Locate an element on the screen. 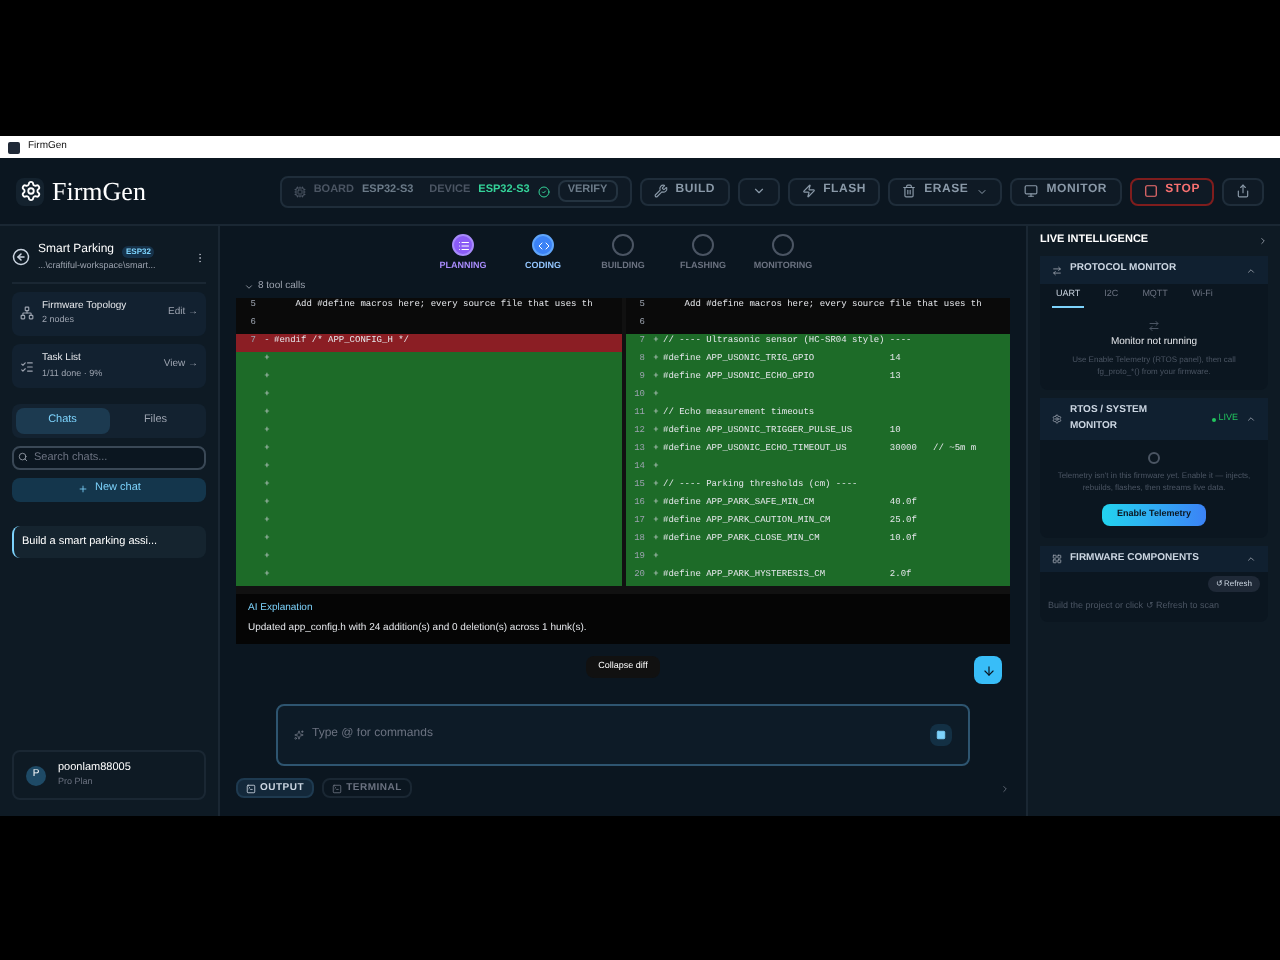 The height and width of the screenshot is (960, 1280). chevron-icon is located at coordinates (249, 287).